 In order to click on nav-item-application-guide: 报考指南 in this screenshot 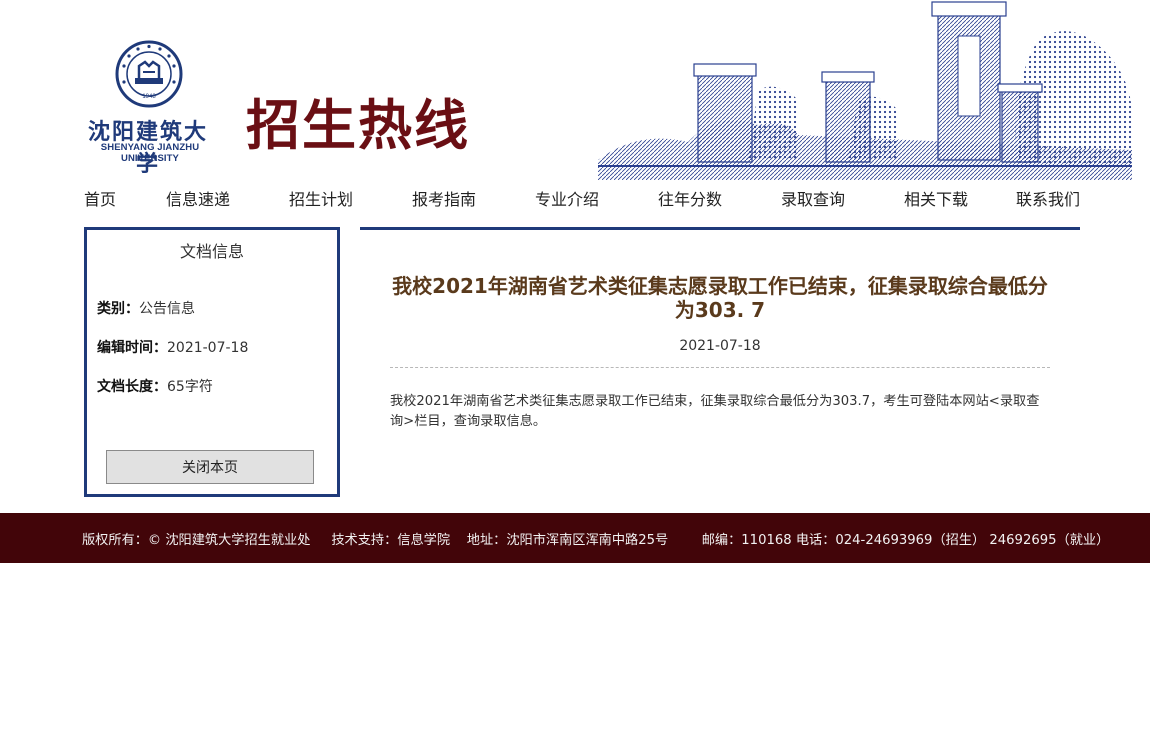, I will do `click(444, 200)`.